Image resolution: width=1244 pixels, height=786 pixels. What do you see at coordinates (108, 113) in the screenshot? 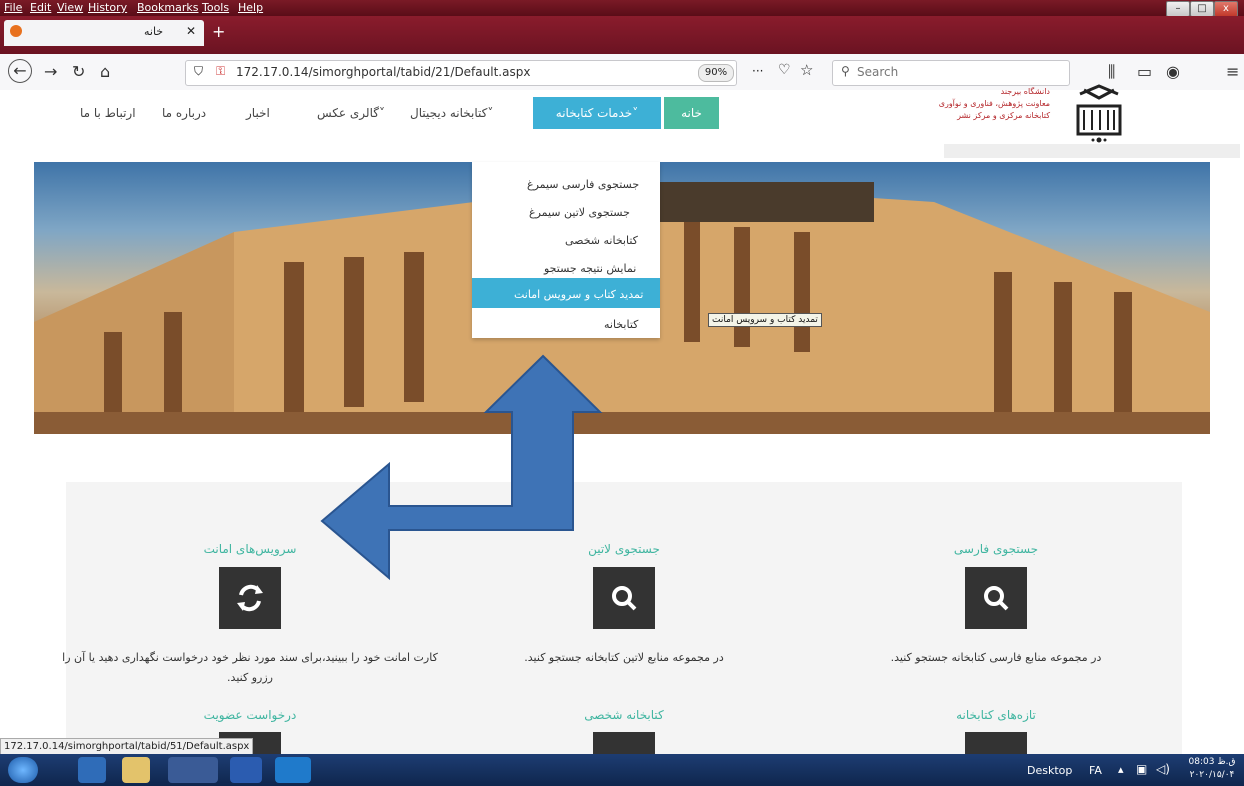
I see `nav-contact: ارتباط با ما` at bounding box center [108, 113].